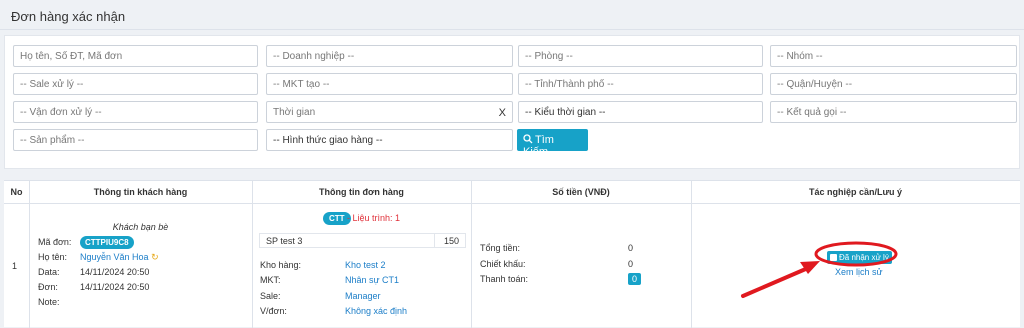 Image resolution: width=1024 pixels, height=328 pixels. Describe the element at coordinates (365, 265) in the screenshot. I see `warehouse-link: Kho test 2` at that location.